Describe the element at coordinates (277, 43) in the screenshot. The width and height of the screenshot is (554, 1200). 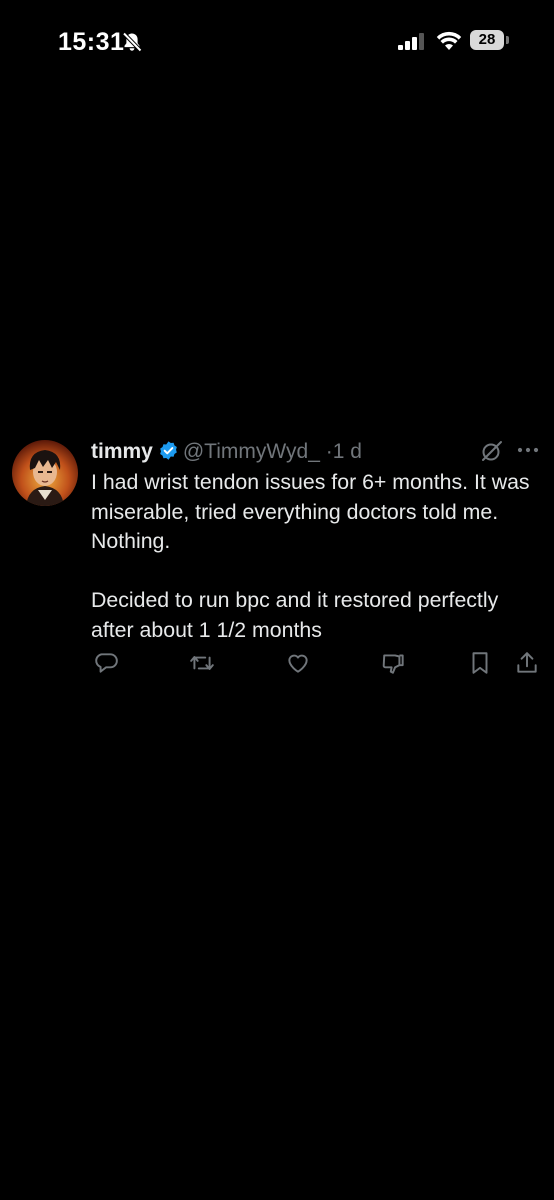
I see `status-bar: 15:31 28` at that location.